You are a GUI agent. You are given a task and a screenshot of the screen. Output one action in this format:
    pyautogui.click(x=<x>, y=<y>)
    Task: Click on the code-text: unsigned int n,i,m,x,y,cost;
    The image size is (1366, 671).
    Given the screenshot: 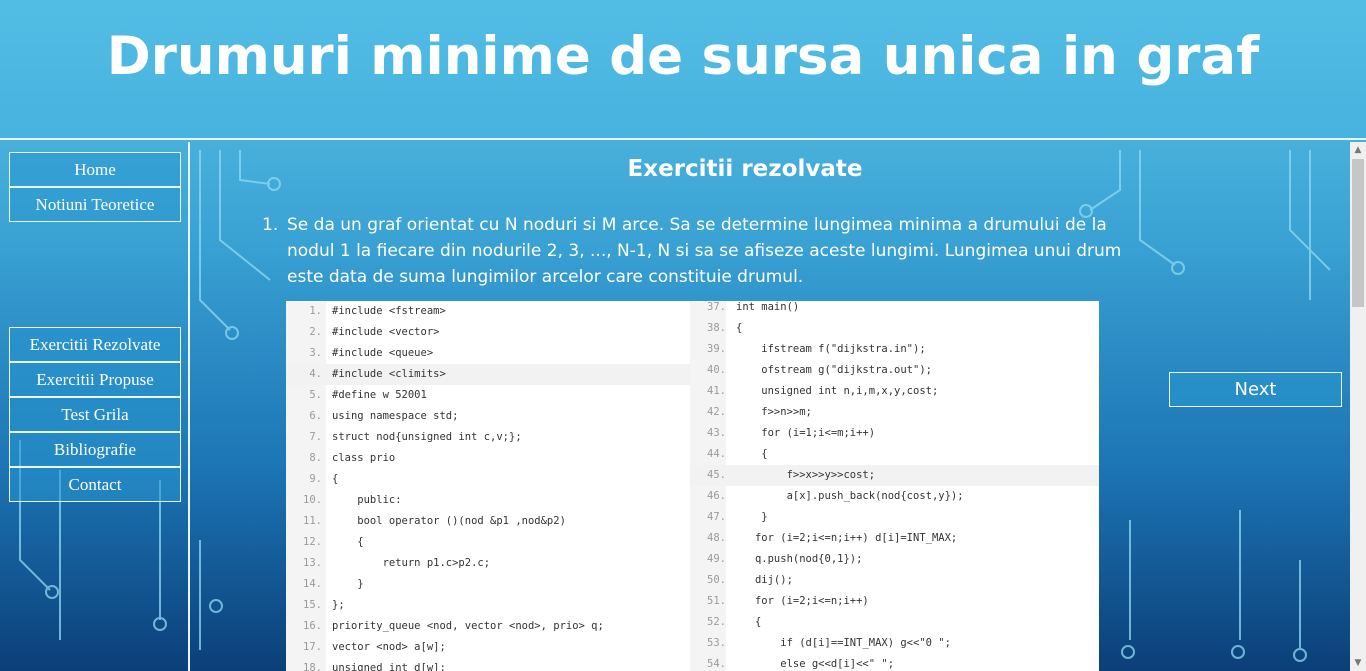 What is the action you would take?
    pyautogui.click(x=837, y=391)
    